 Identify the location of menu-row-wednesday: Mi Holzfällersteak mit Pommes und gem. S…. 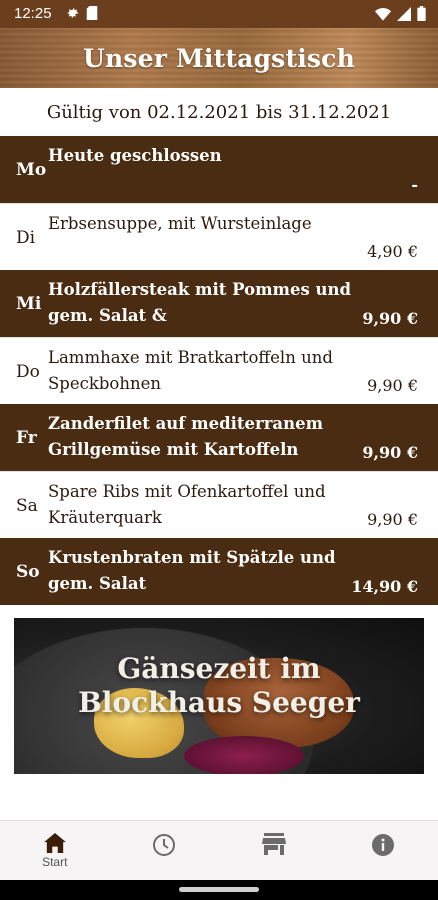
(219, 303).